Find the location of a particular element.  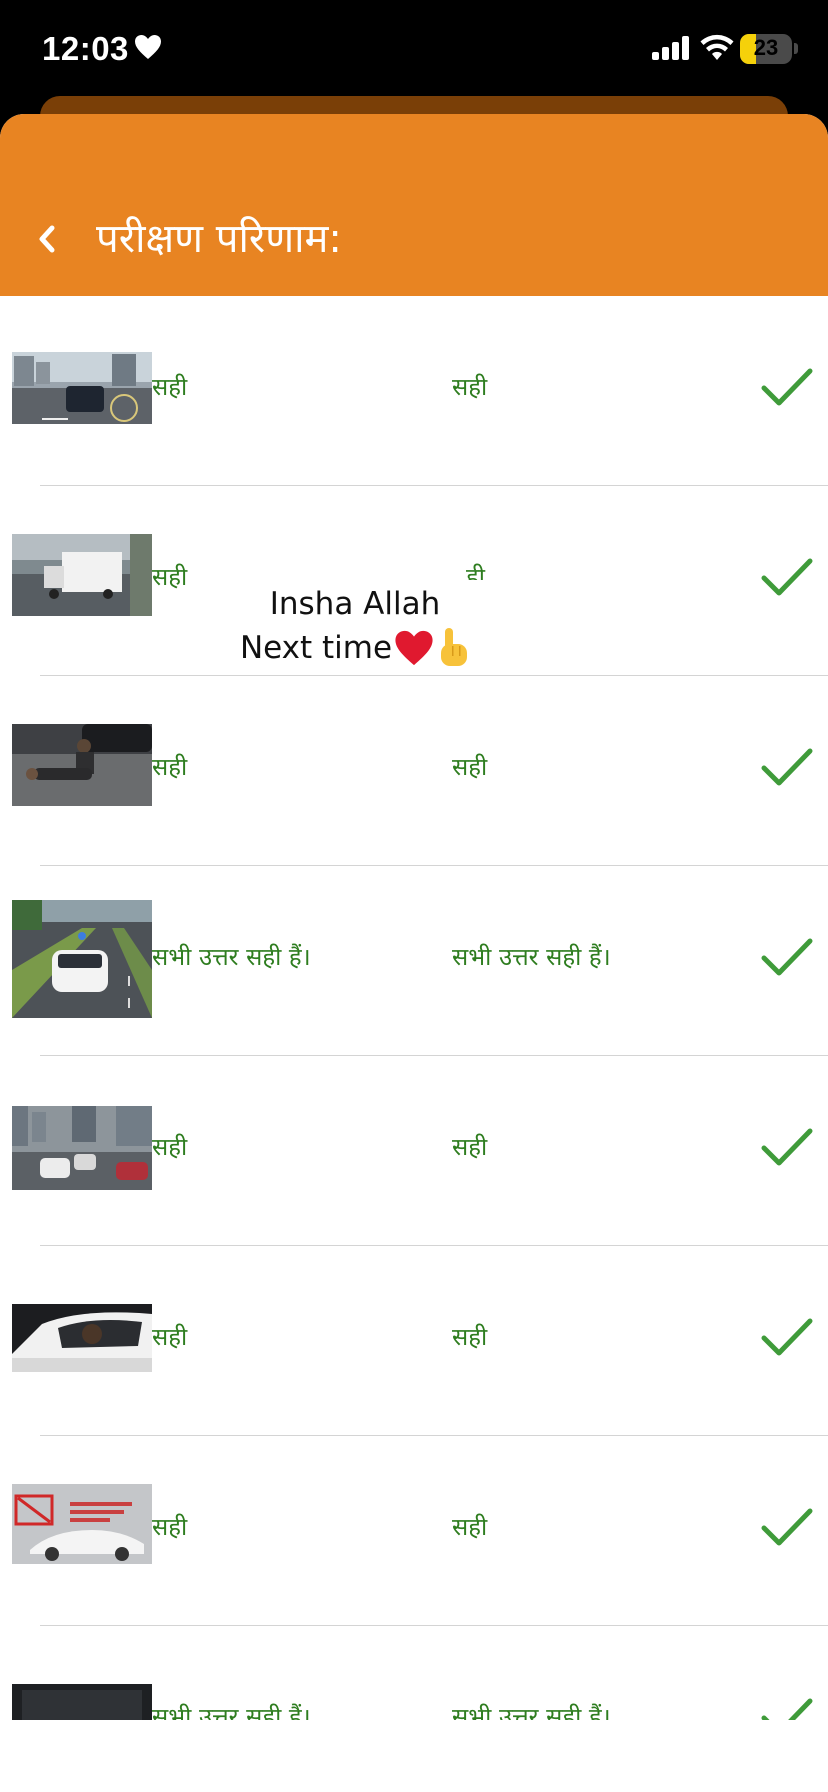

battery-nub is located at coordinates (796, 48).